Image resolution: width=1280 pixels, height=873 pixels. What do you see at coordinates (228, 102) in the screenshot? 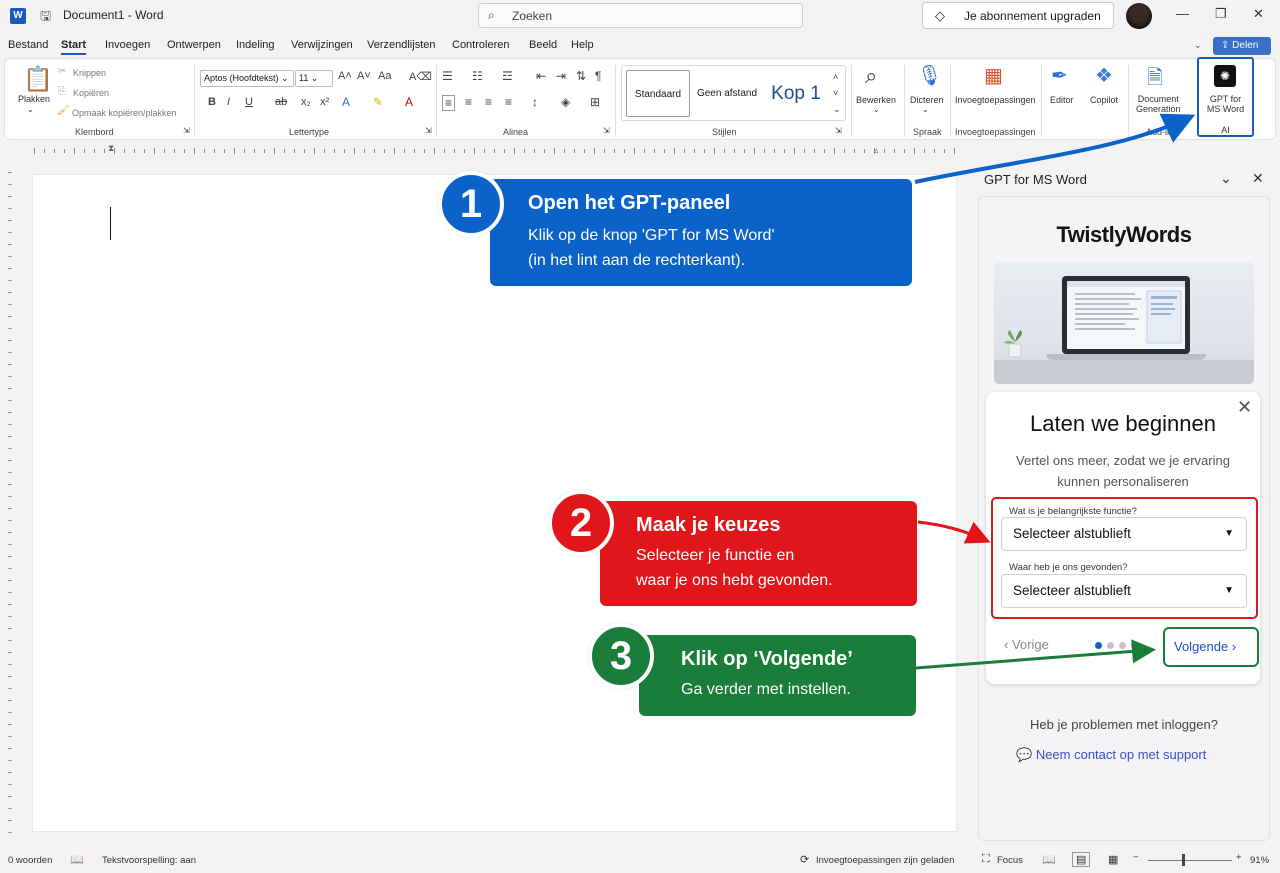
I see `italic-icon: I` at bounding box center [228, 102].